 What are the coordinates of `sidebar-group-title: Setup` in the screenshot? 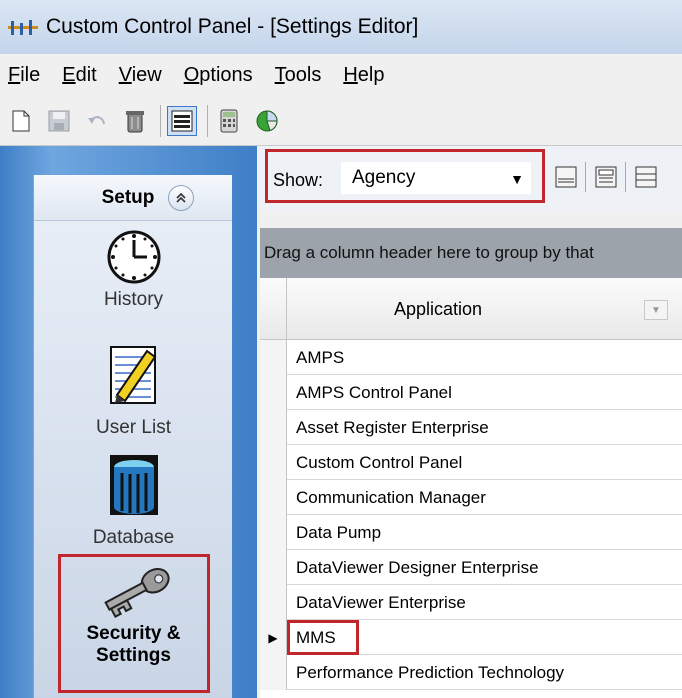 It's located at (128, 197).